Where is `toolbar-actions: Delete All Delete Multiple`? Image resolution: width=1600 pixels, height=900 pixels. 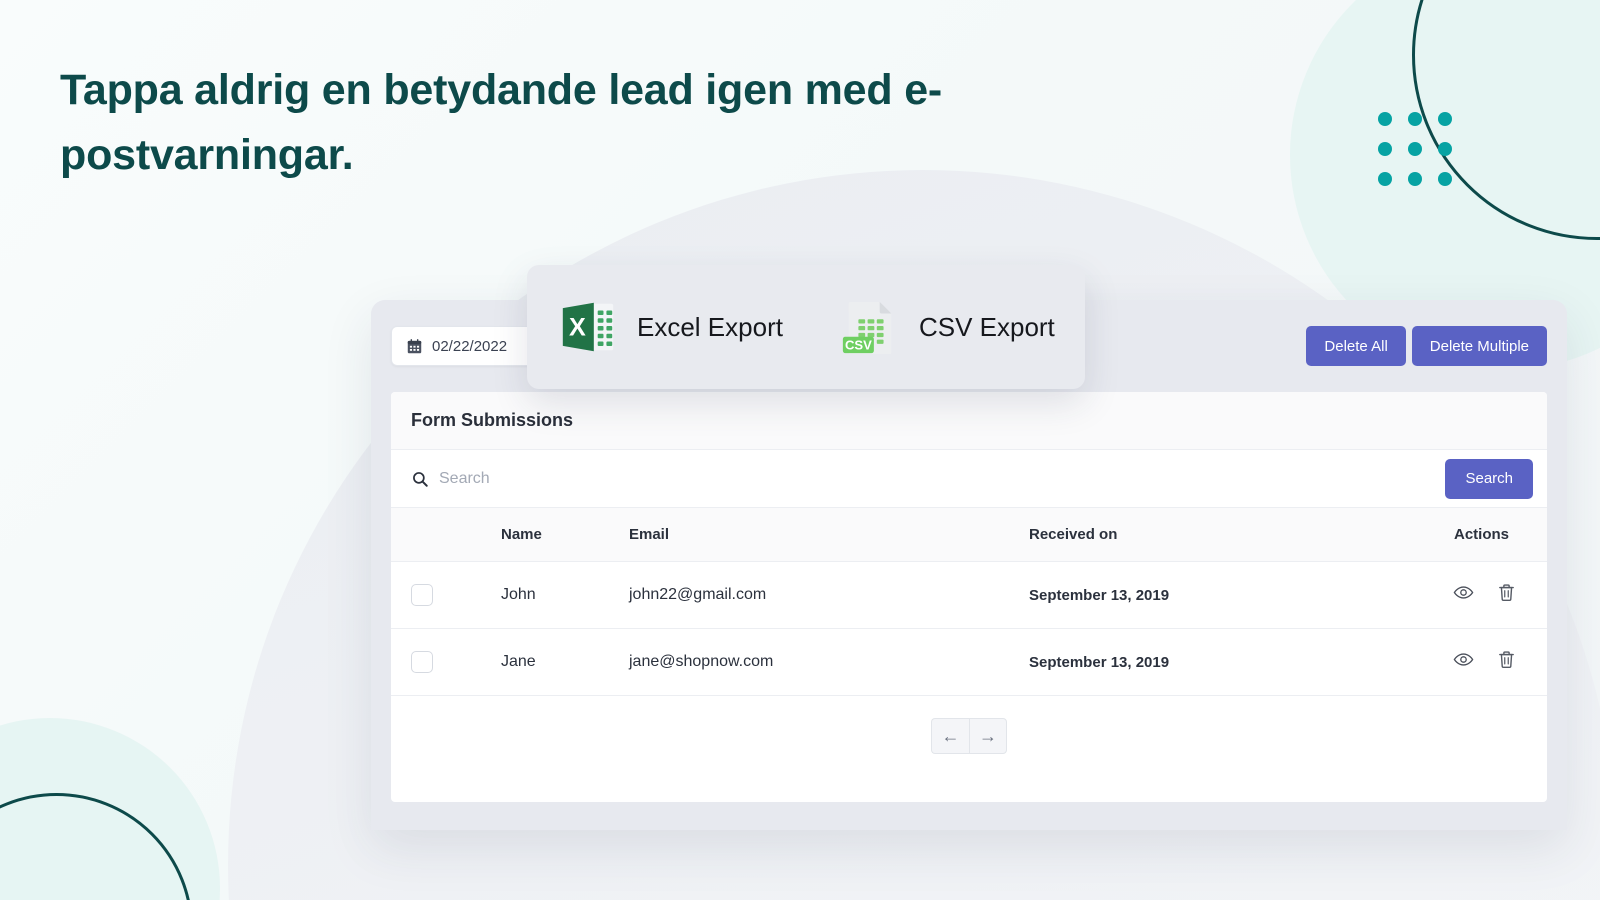
toolbar-actions: Delete All Delete Multiple is located at coordinates (1426, 346).